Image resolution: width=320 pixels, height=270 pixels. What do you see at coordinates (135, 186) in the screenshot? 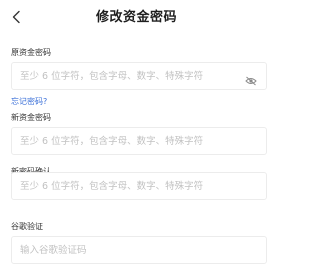
I see `confirm-password-input` at bounding box center [135, 186].